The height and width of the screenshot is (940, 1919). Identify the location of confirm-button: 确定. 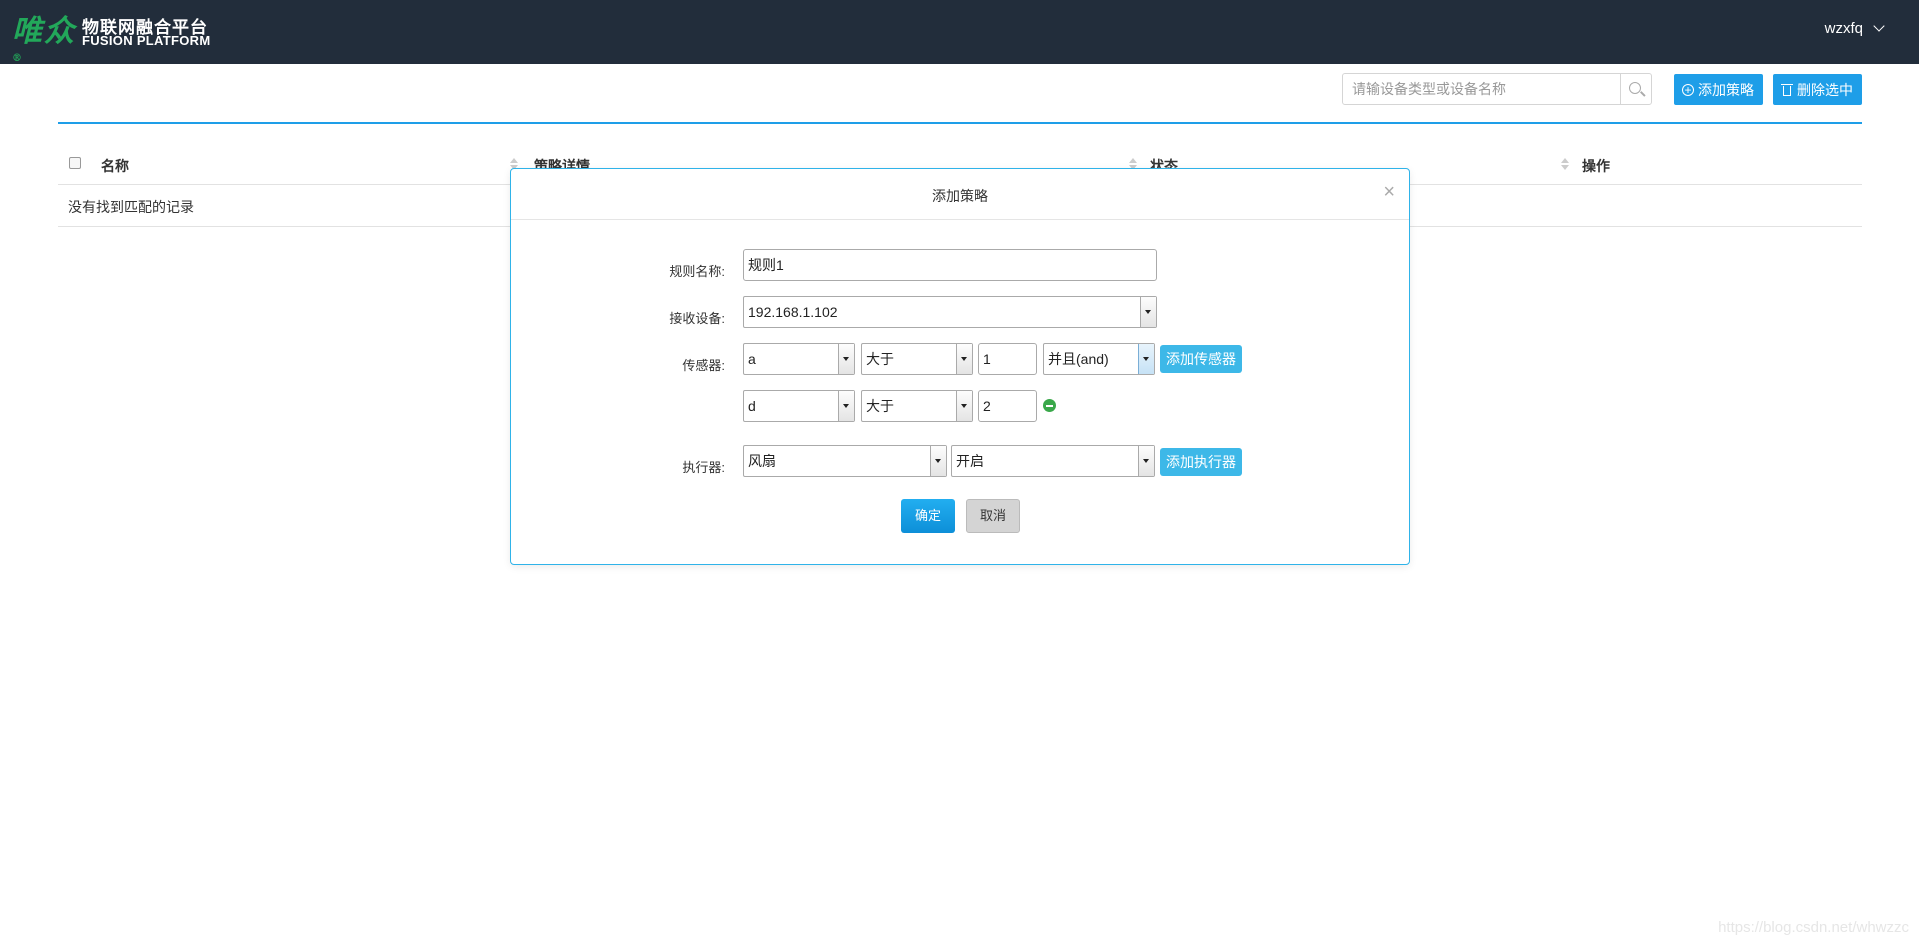
(928, 516).